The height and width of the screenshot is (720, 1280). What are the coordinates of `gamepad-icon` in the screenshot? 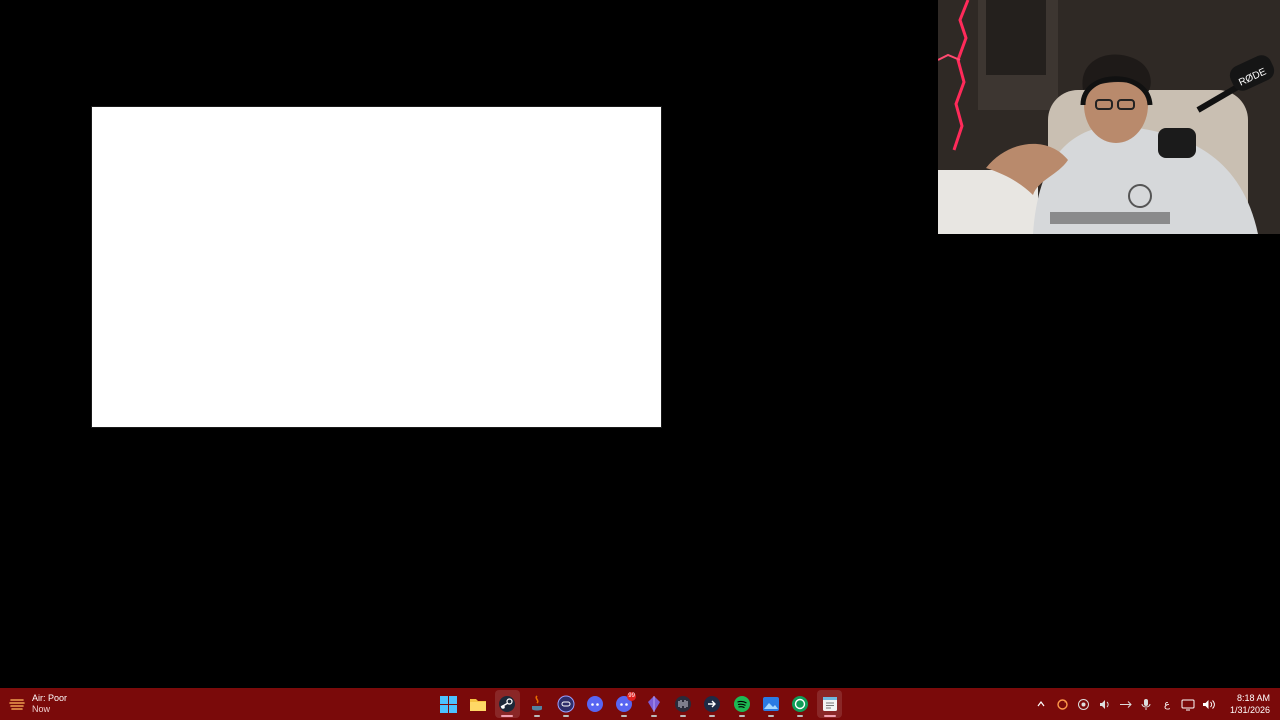 It's located at (566, 704).